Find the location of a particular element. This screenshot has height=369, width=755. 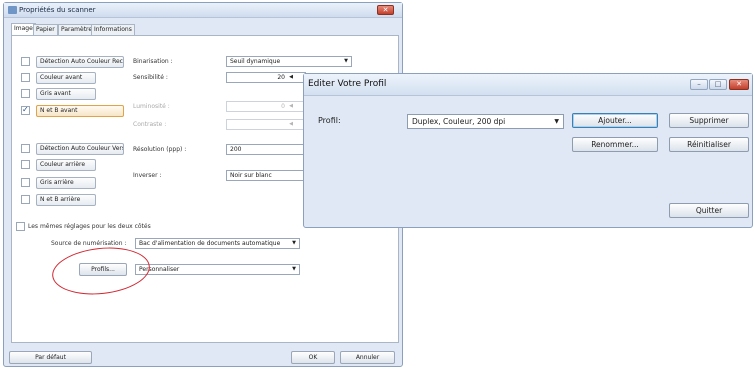

image-type-item: Couleur avant is located at coordinates (66, 78).